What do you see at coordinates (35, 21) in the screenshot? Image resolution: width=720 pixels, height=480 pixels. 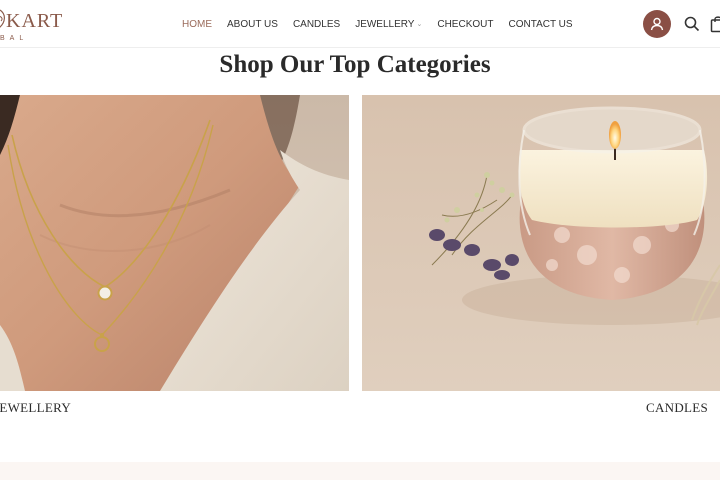 I see `brand-name: KART` at bounding box center [35, 21].